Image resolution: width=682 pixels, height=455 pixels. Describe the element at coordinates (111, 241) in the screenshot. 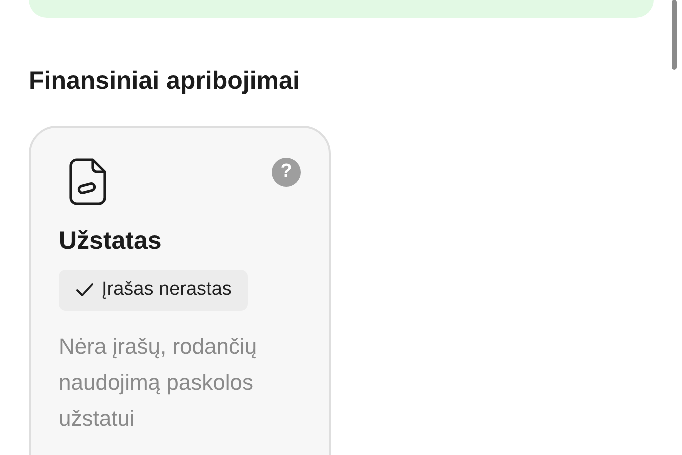

I see `card-title: Užstatas` at that location.